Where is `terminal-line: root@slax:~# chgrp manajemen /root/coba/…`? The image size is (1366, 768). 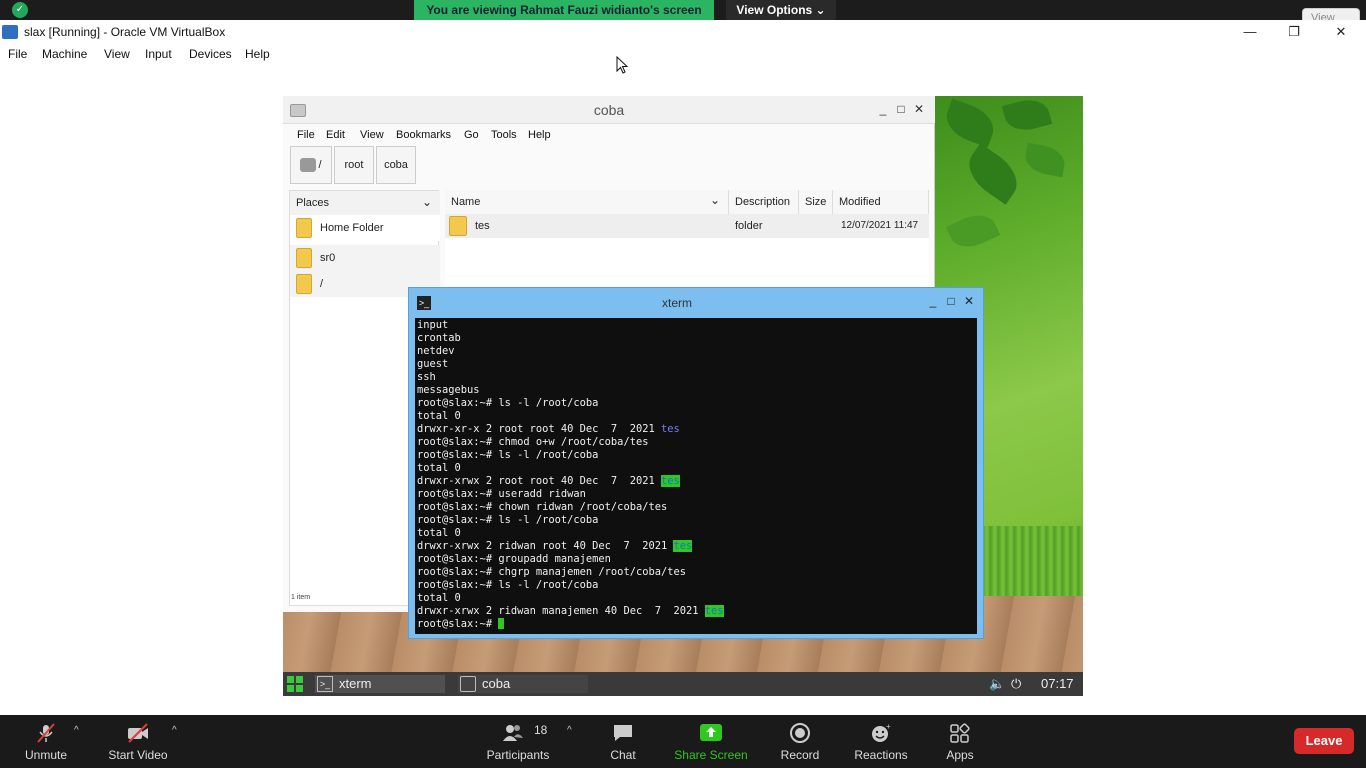
terminal-line: root@slax:~# chgrp manajemen /root/coba/… is located at coordinates (551, 572).